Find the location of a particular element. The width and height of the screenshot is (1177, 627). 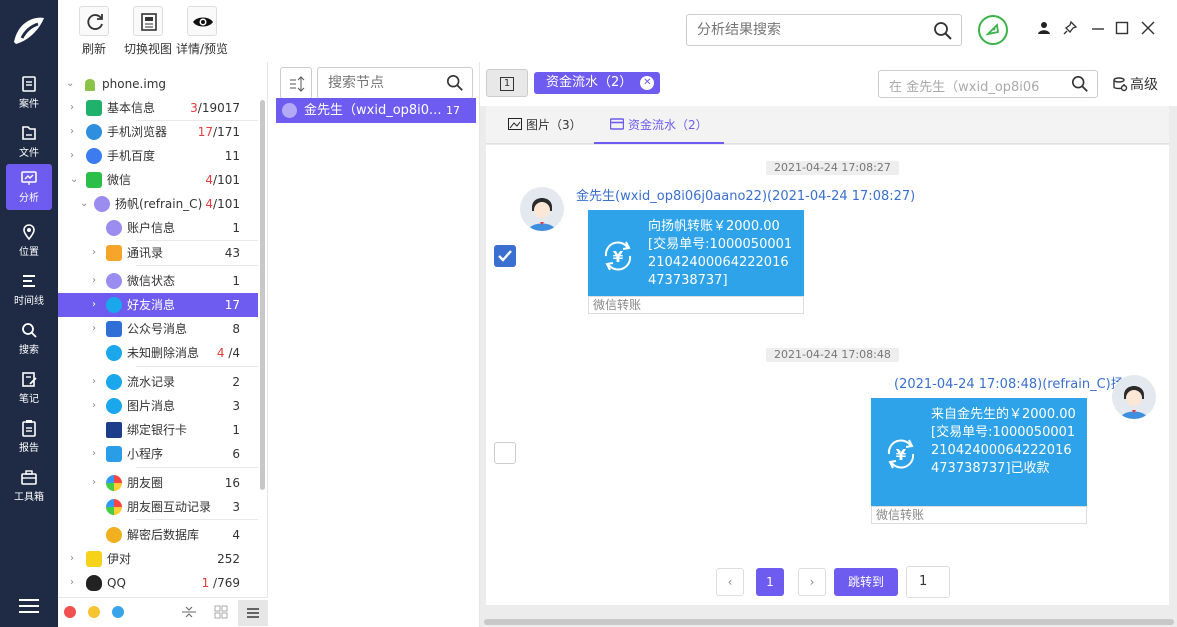

yellow-filter-dot-icon is located at coordinates (94, 612).